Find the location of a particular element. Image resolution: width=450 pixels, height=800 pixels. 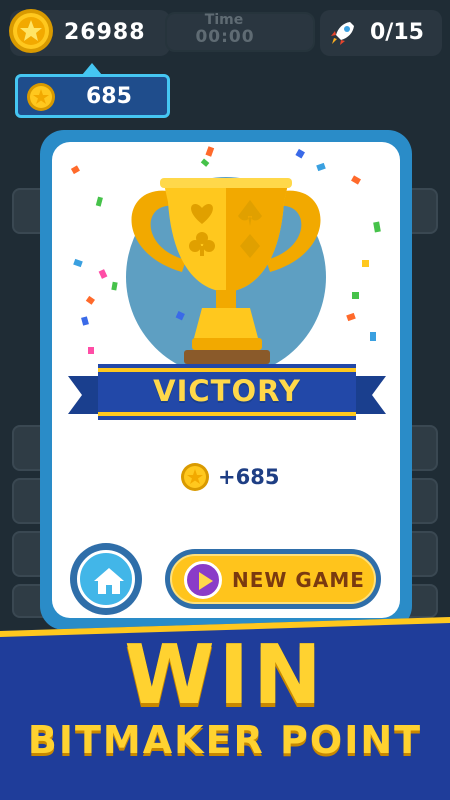

home-button is located at coordinates (106, 579).